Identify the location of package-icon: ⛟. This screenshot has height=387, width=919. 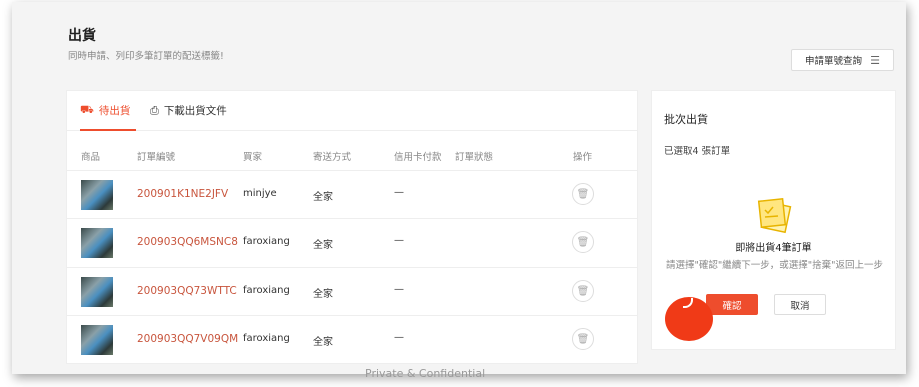
(87, 109).